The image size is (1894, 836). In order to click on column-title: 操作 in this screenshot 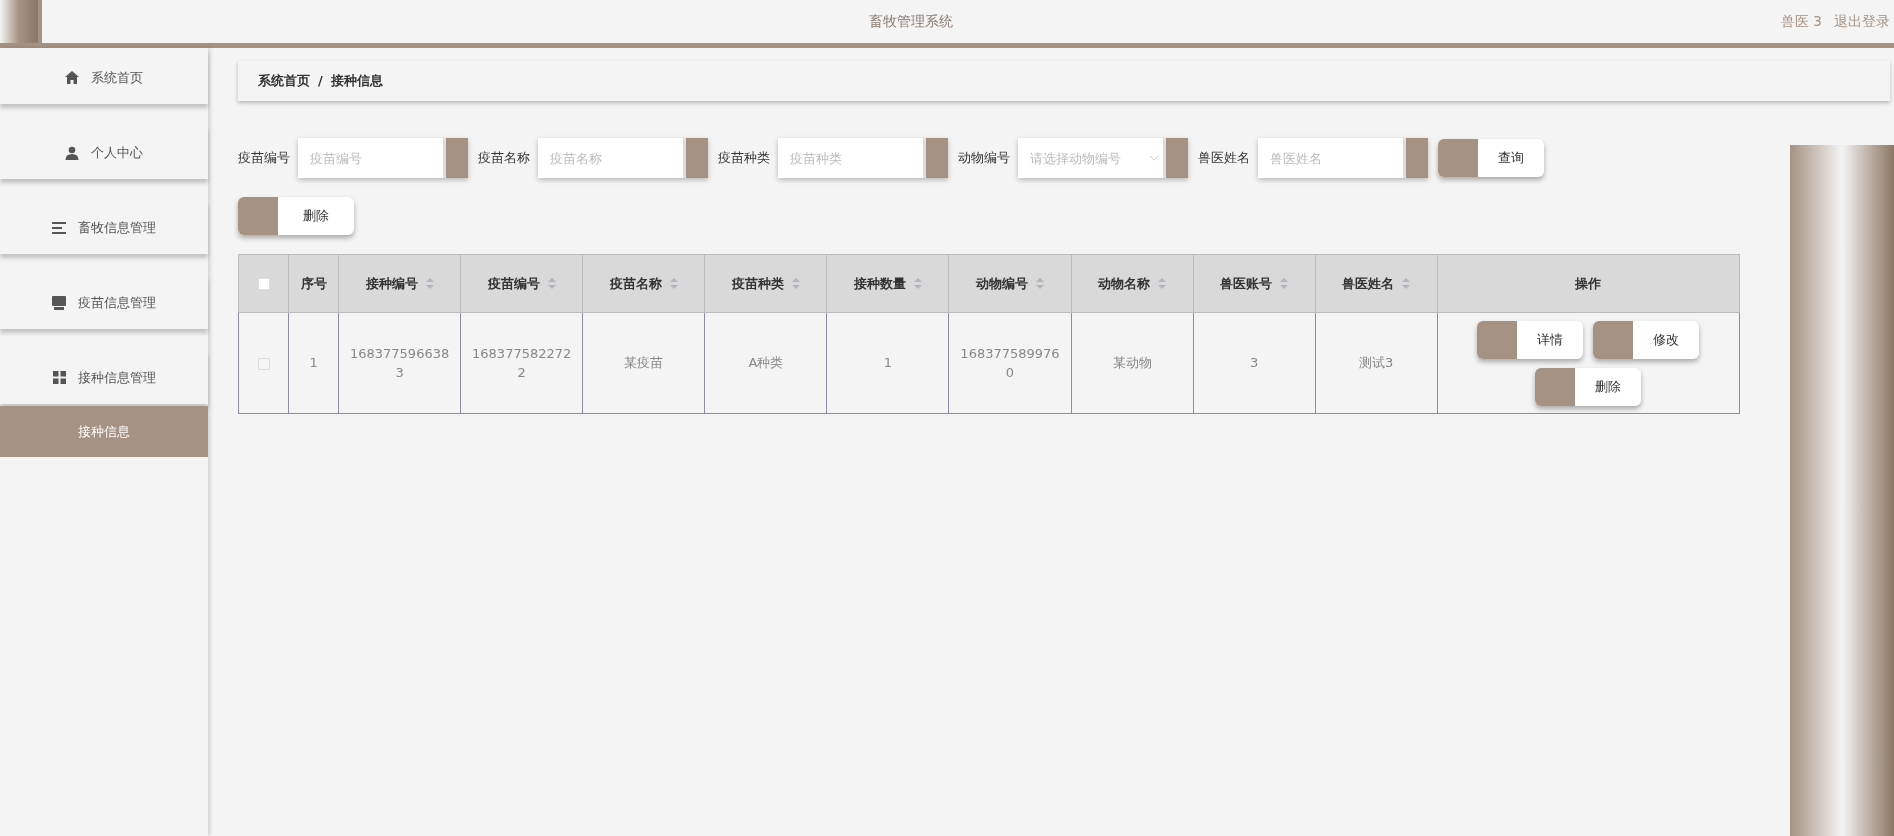, I will do `click(1588, 283)`.